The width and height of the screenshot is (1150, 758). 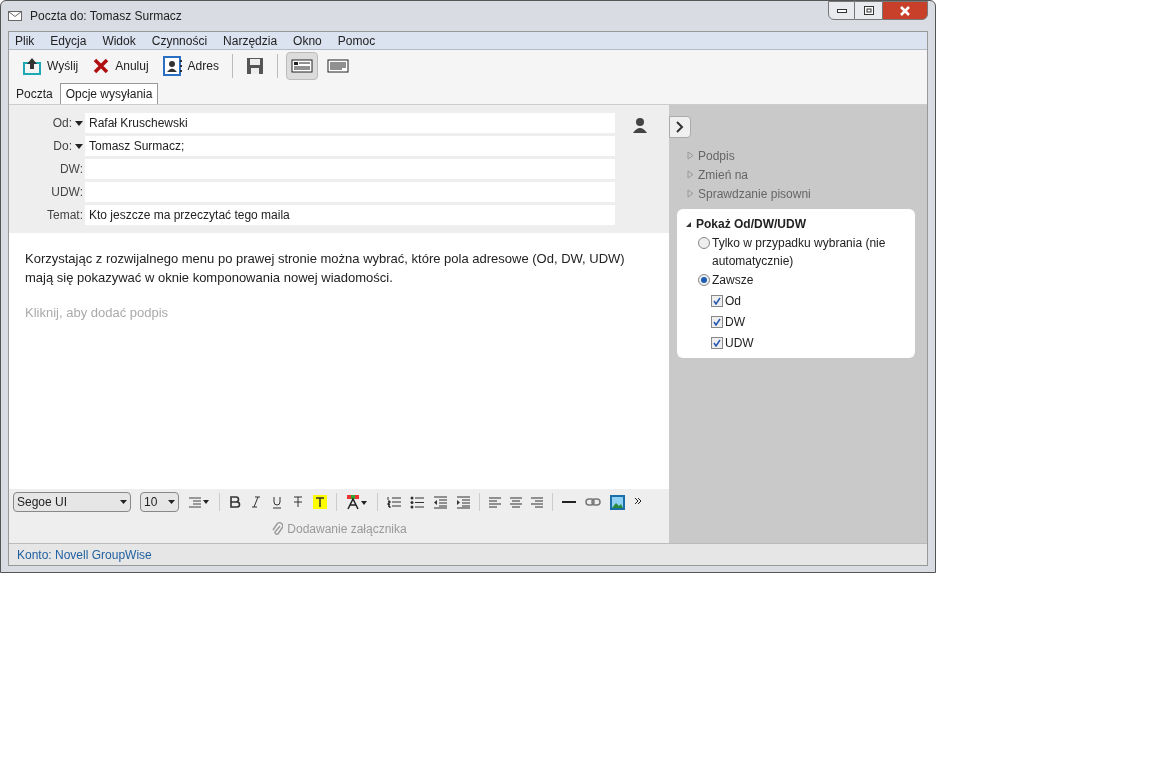 What do you see at coordinates (325, 268) in the screenshot?
I see `message-text: Korzystając z rozwijalnego menu po prawej stronie można wybrać, które pola adresowe (Od, DW, UDW) mają się pokazywać w oknie komponowania nowej wiadomości.` at bounding box center [325, 268].